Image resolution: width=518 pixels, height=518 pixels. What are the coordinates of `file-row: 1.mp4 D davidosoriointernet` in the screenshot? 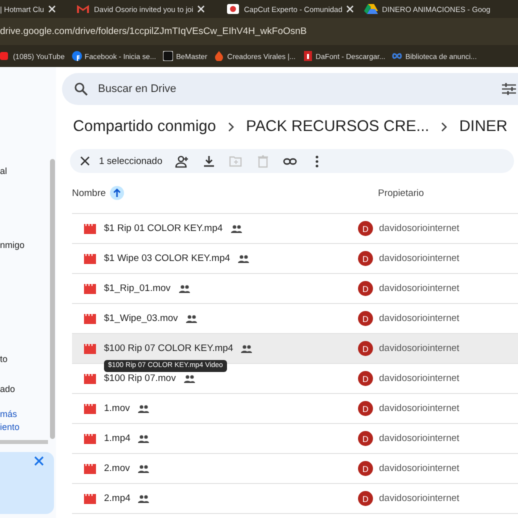 It's located at (295, 439).